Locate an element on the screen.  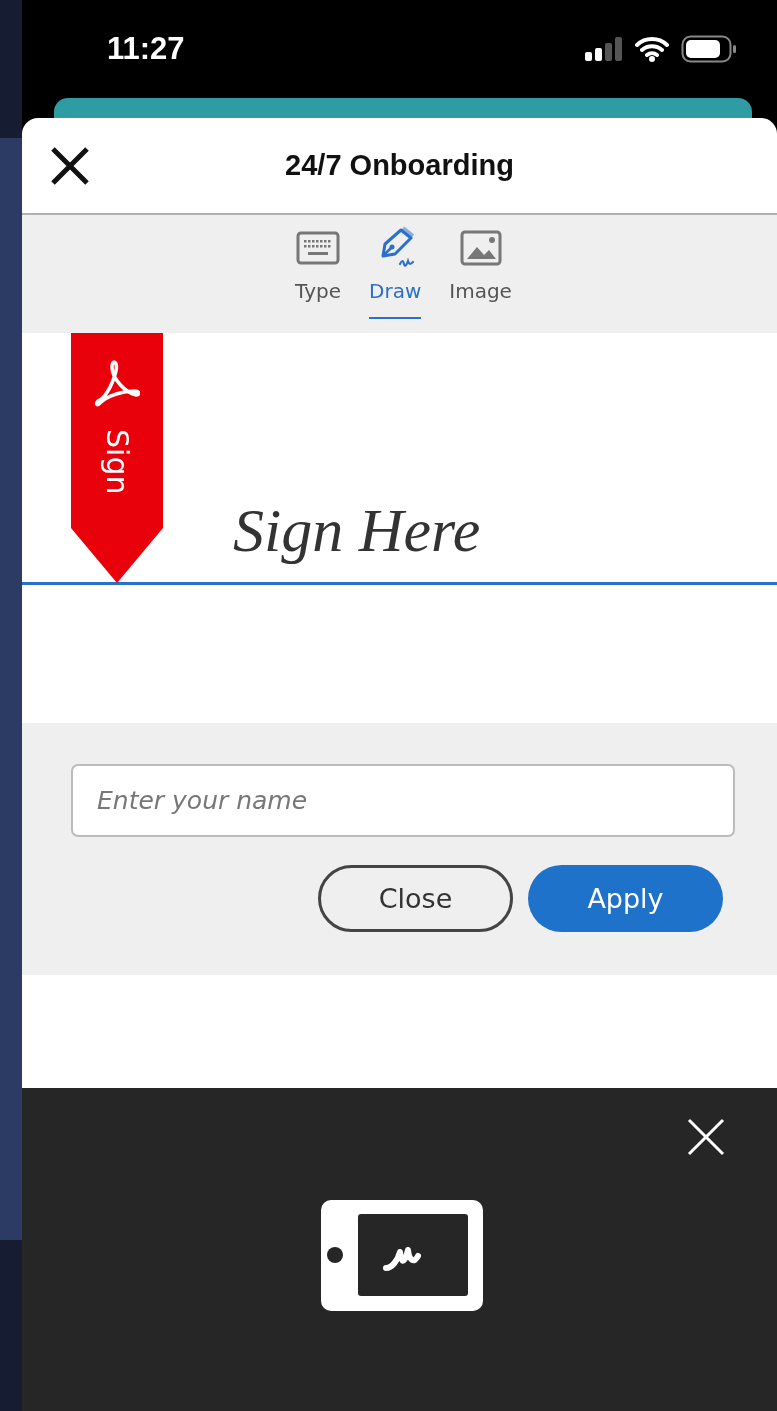
keyboard-icon is located at coordinates (318, 248).